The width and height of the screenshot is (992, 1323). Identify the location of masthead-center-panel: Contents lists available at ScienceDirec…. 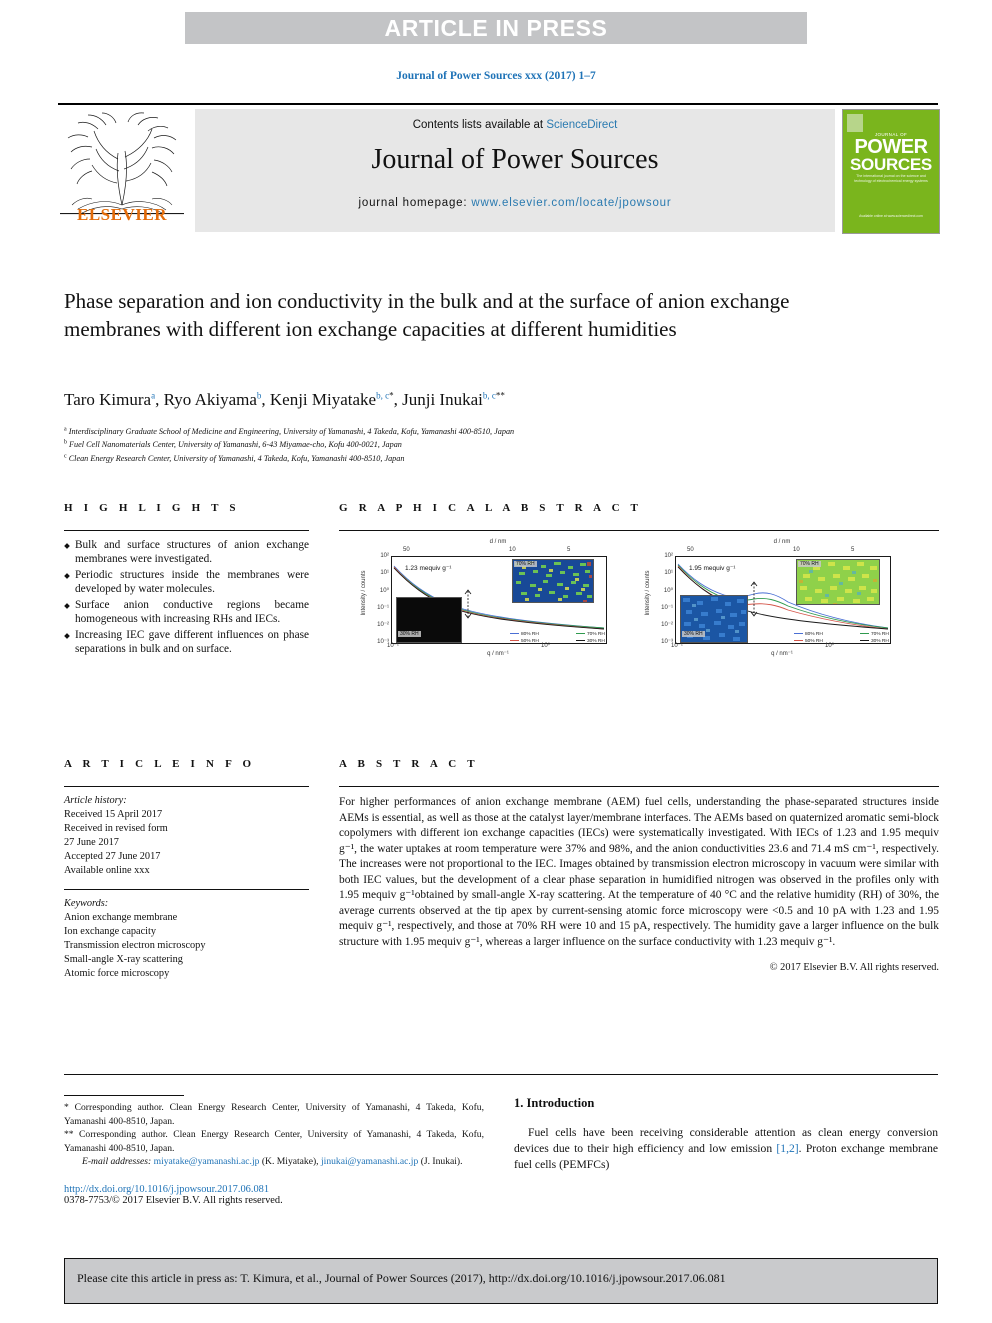
(515, 170).